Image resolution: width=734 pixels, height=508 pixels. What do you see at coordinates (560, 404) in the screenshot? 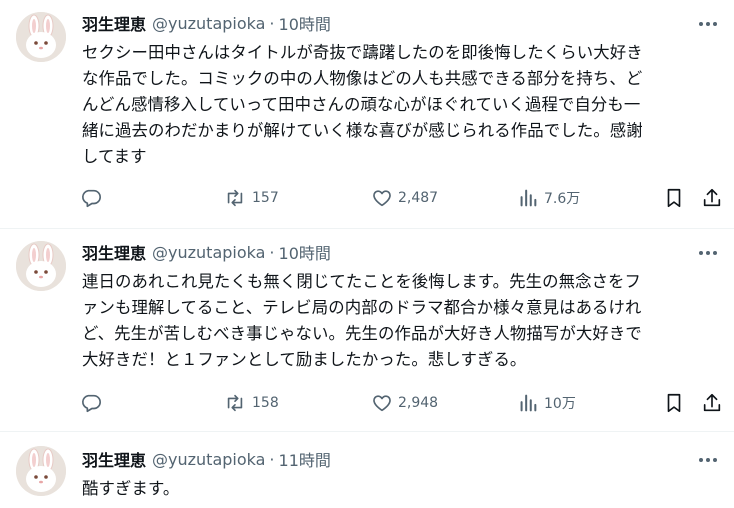
I see `views-count: 10万` at bounding box center [560, 404].